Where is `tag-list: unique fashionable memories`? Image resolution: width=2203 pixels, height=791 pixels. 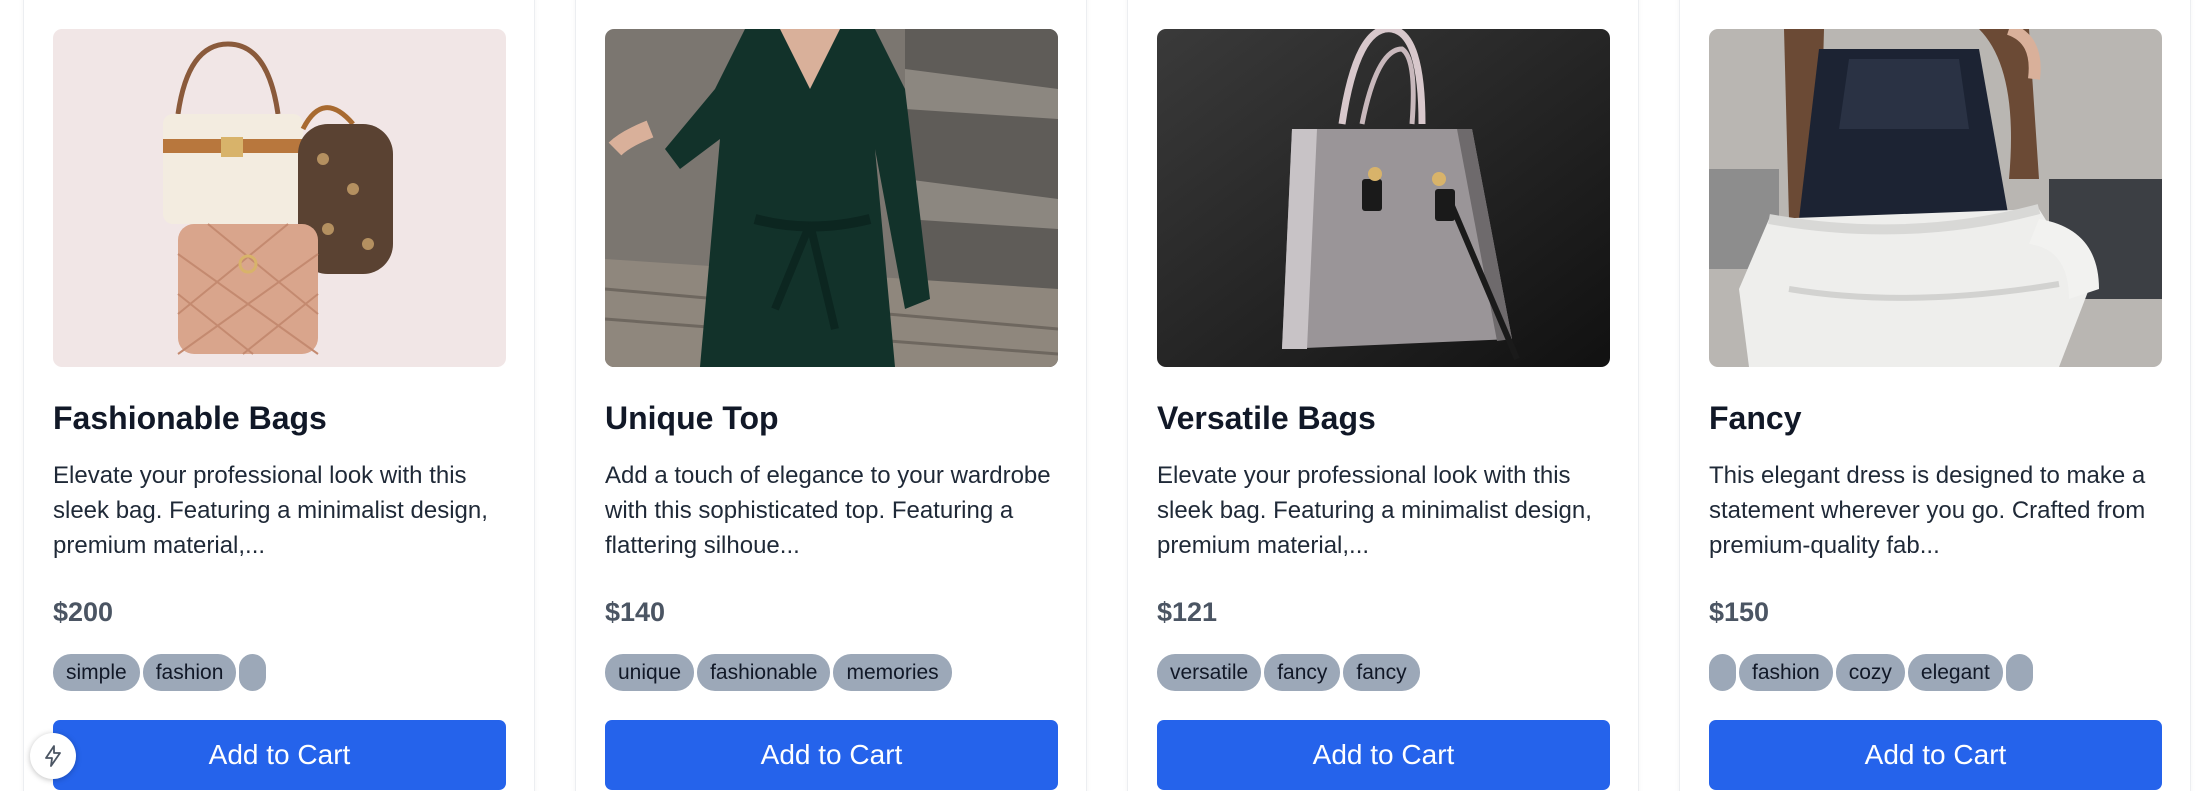
tag-list: unique fashionable memories is located at coordinates (778, 672).